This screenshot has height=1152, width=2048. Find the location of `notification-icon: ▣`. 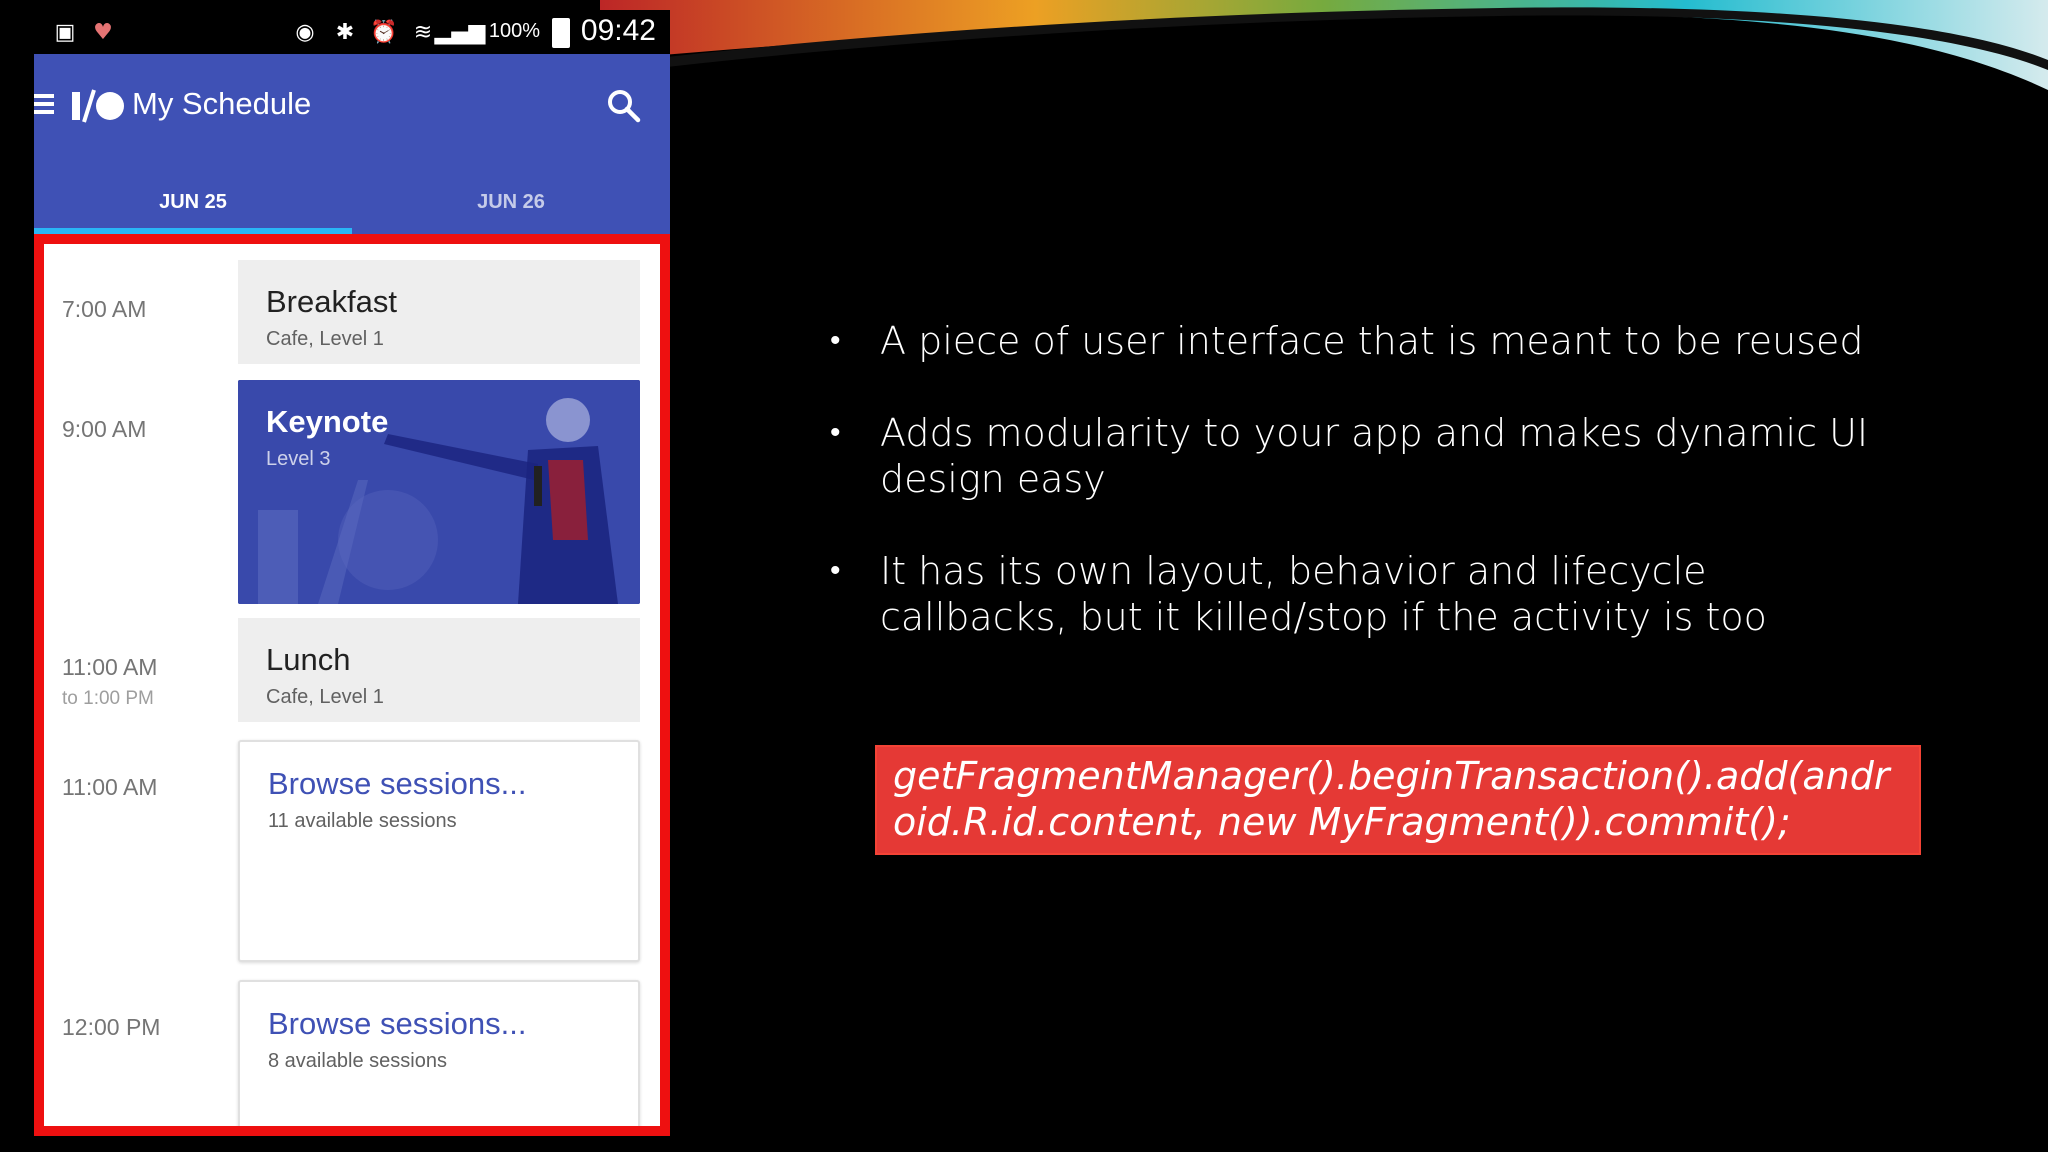

notification-icon: ▣ is located at coordinates (65, 32).